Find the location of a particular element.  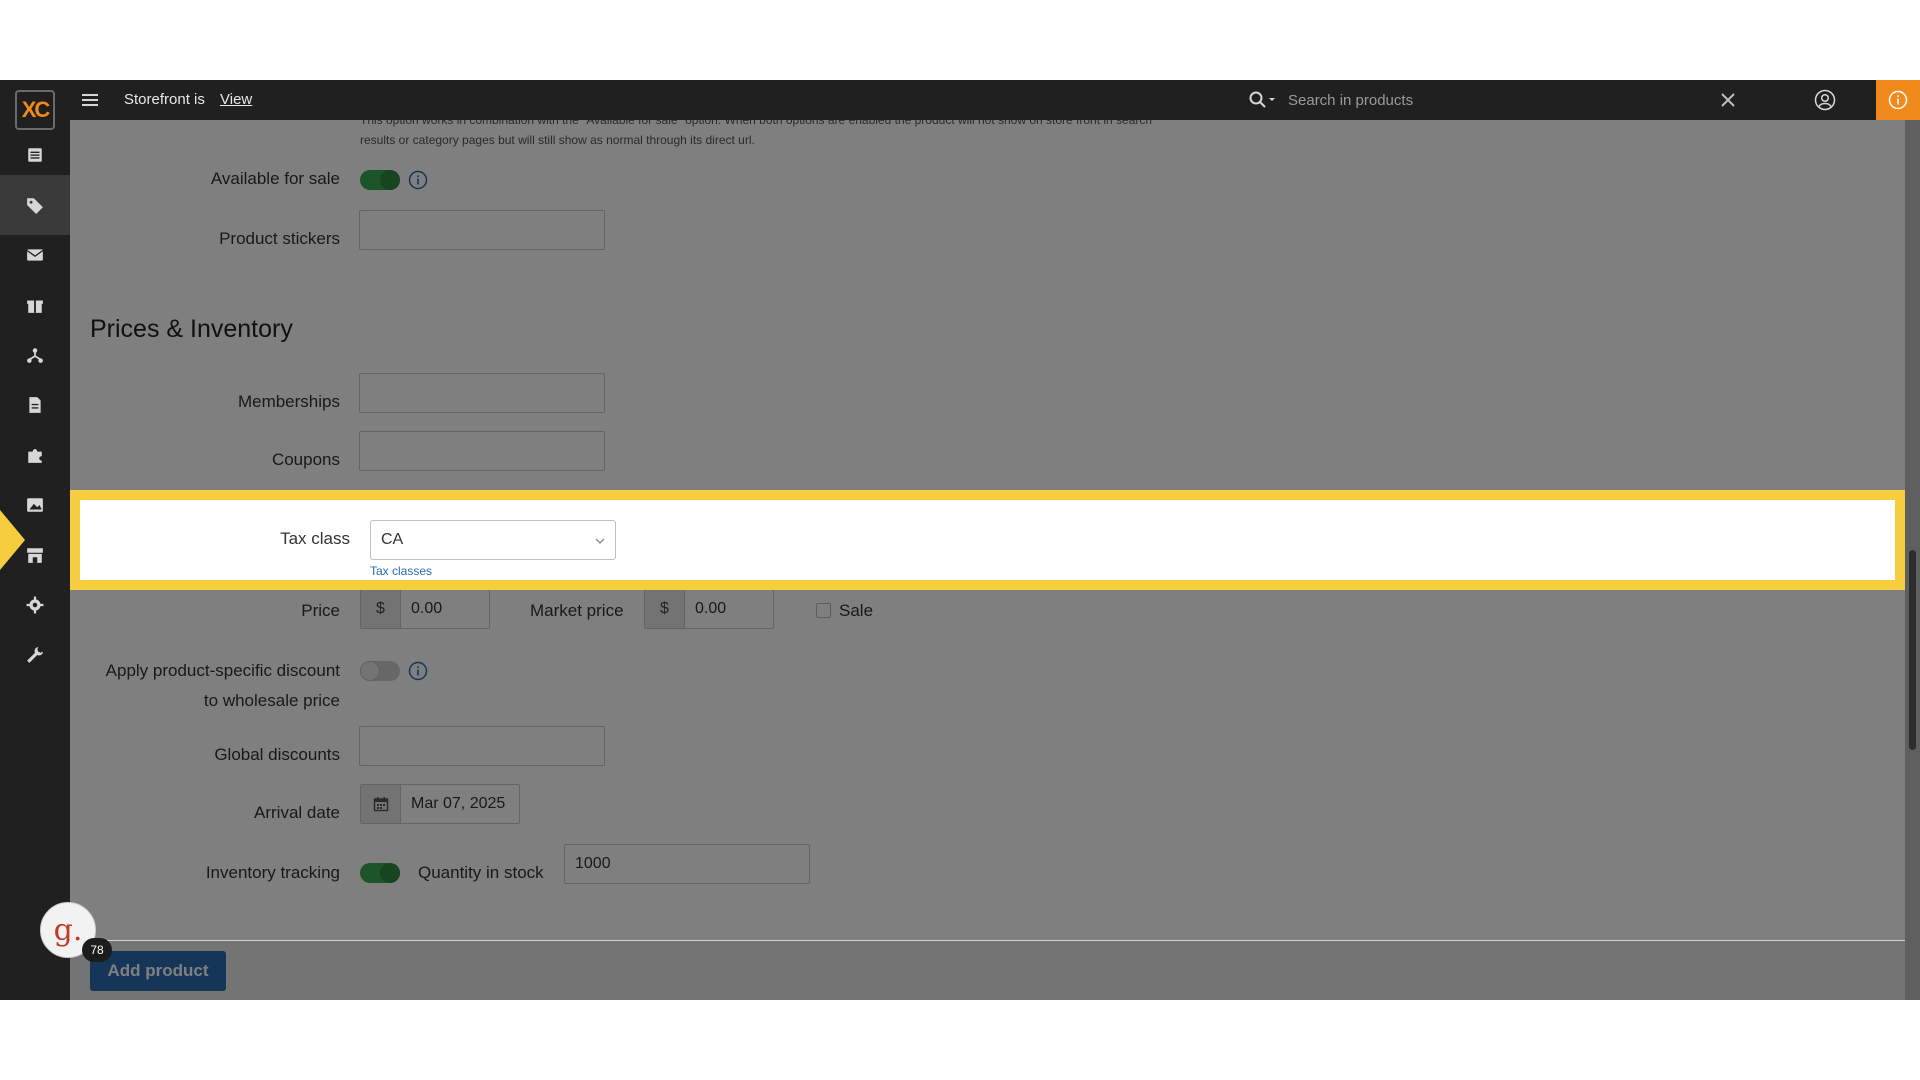

info-circle-icon is located at coordinates (1898, 100).